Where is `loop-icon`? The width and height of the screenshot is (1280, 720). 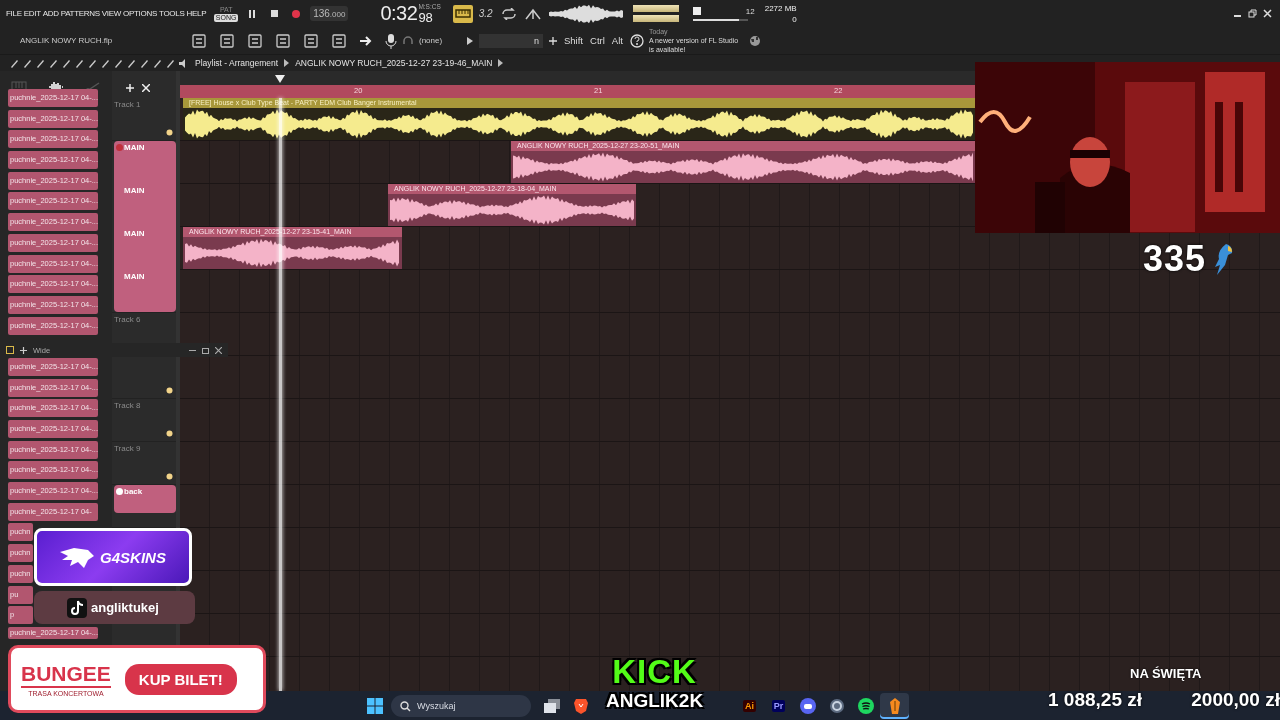 loop-icon is located at coordinates (508, 13).